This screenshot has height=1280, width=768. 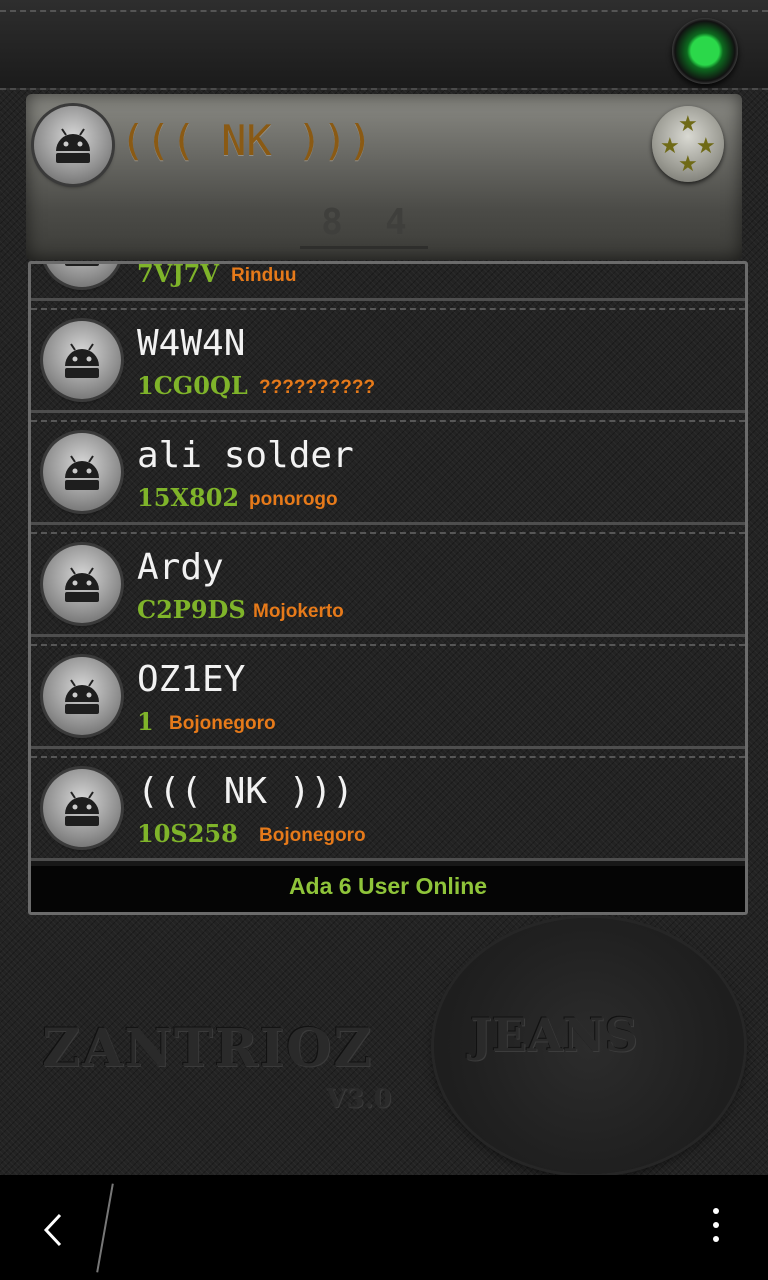 I want to click on list-item: W4W4N 1CG0QL ??????????, so click(x=388, y=357).